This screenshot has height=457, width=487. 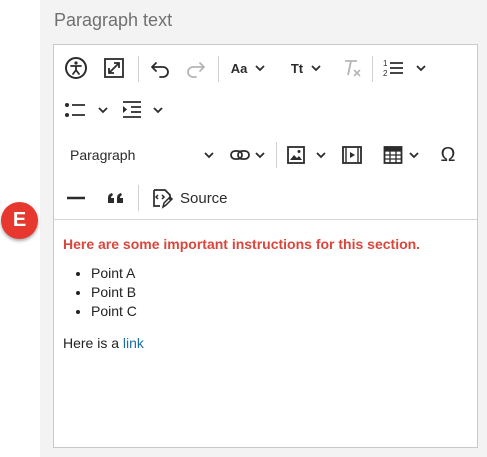 I want to click on undo-icon, so click(x=160, y=70).